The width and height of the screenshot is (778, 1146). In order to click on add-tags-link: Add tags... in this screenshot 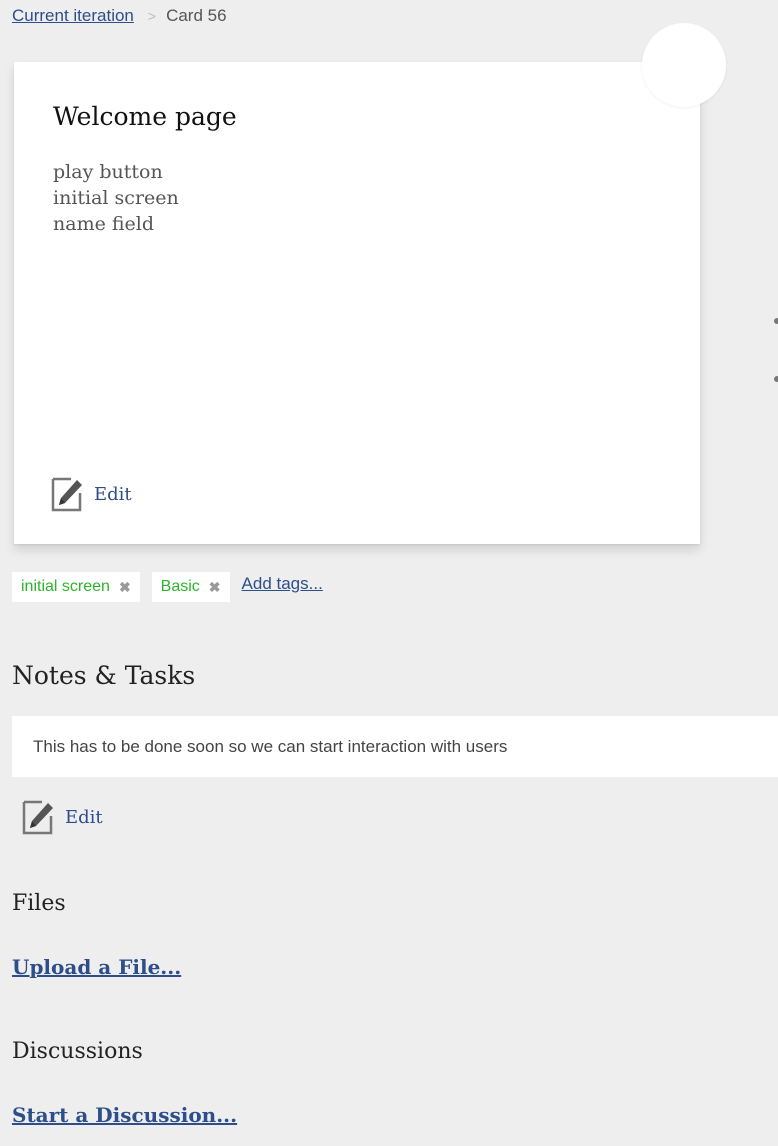, I will do `click(282, 584)`.